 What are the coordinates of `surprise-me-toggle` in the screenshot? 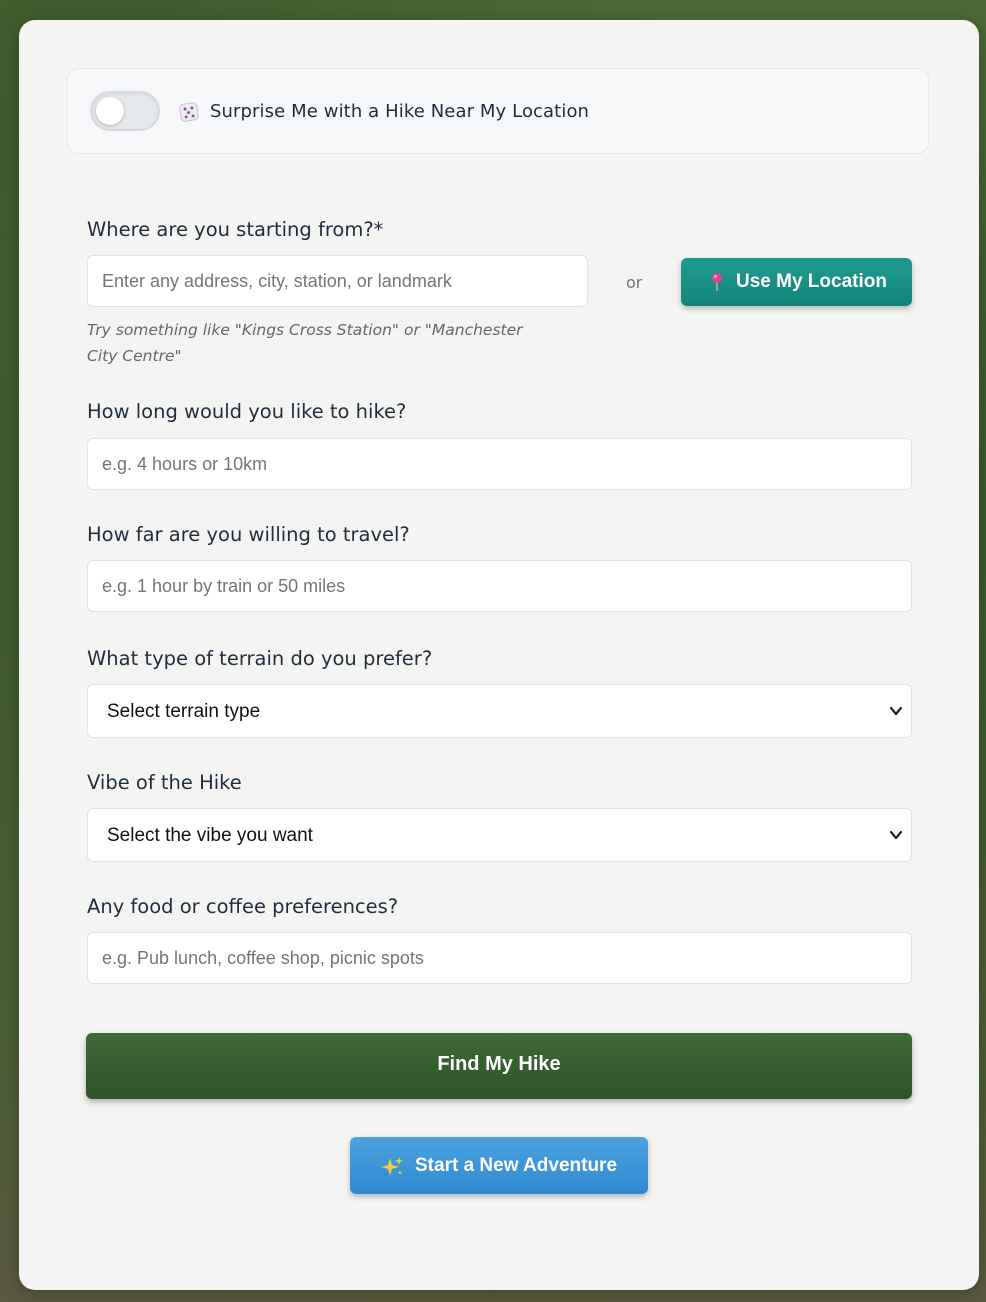 It's located at (125, 111).